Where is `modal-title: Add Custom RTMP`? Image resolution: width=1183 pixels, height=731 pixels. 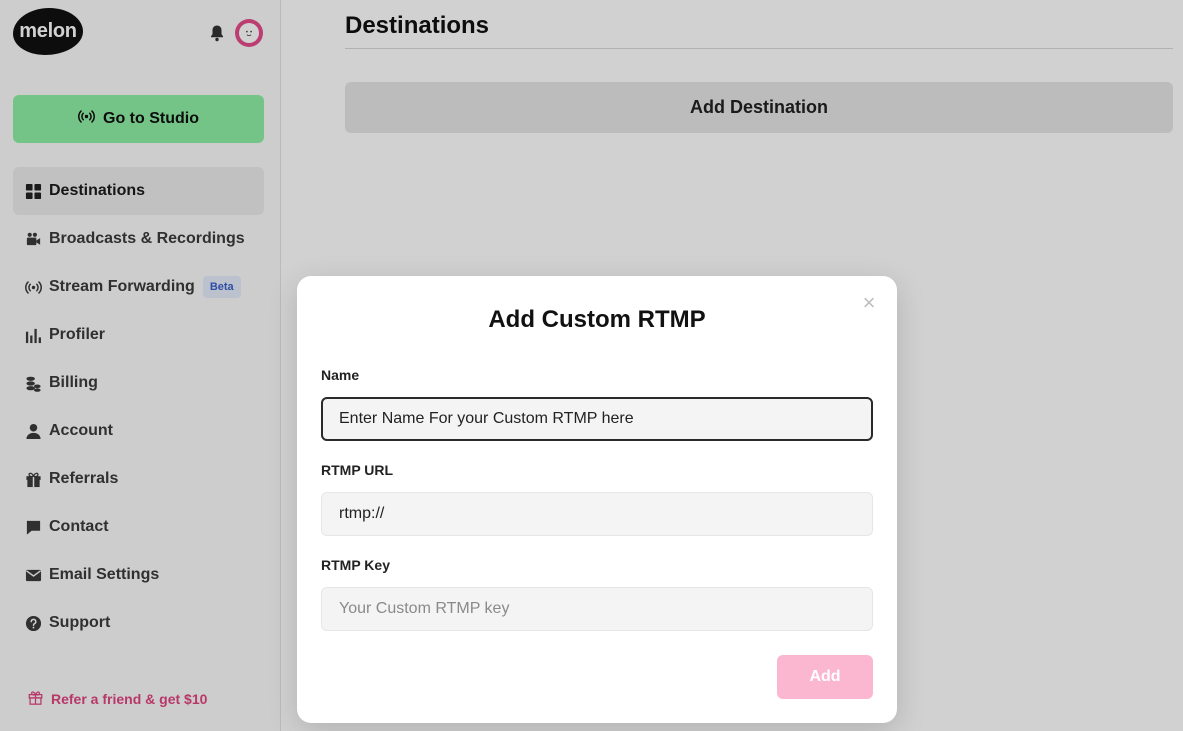 modal-title: Add Custom RTMP is located at coordinates (597, 319).